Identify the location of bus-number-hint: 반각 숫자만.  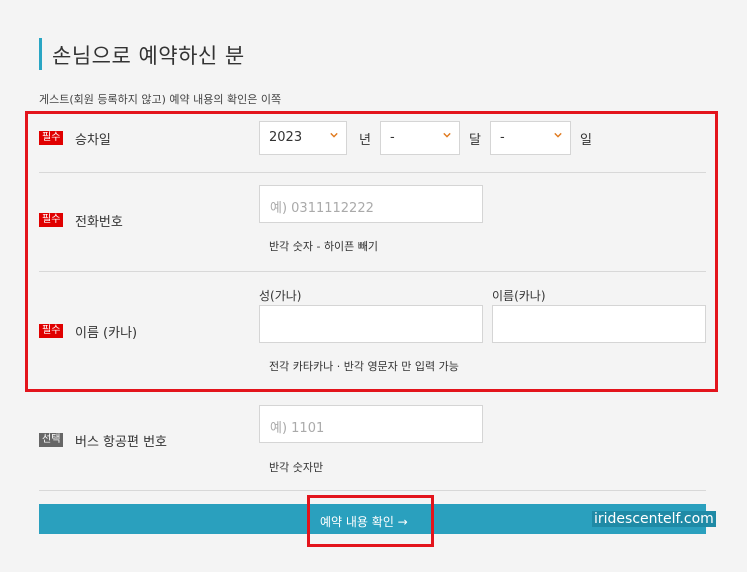
(296, 467).